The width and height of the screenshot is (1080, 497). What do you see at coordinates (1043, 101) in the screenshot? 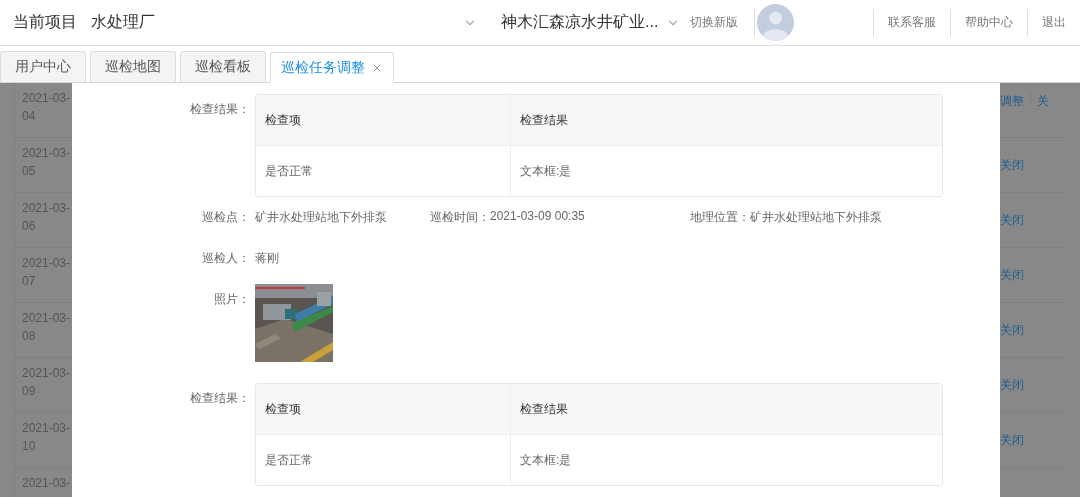
I see `action-link: 关` at bounding box center [1043, 101].